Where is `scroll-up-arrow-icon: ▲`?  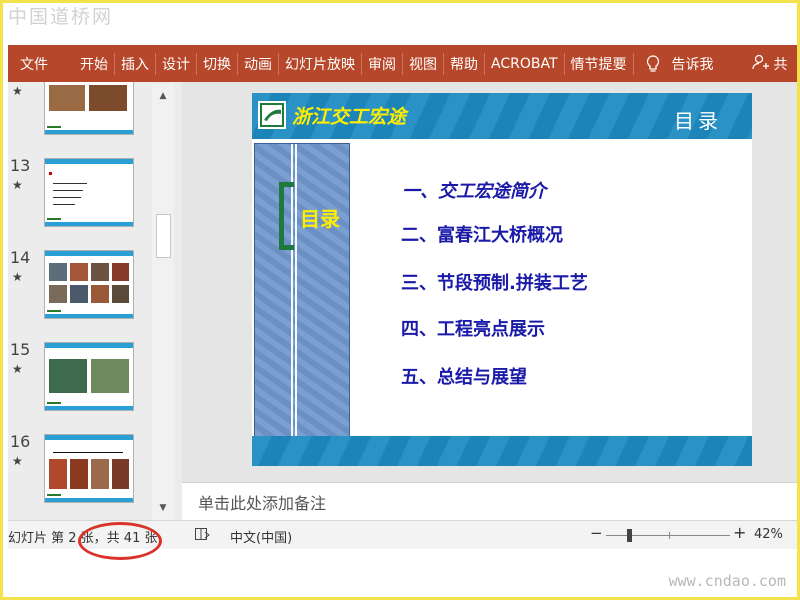 scroll-up-arrow-icon: ▲ is located at coordinates (163, 96).